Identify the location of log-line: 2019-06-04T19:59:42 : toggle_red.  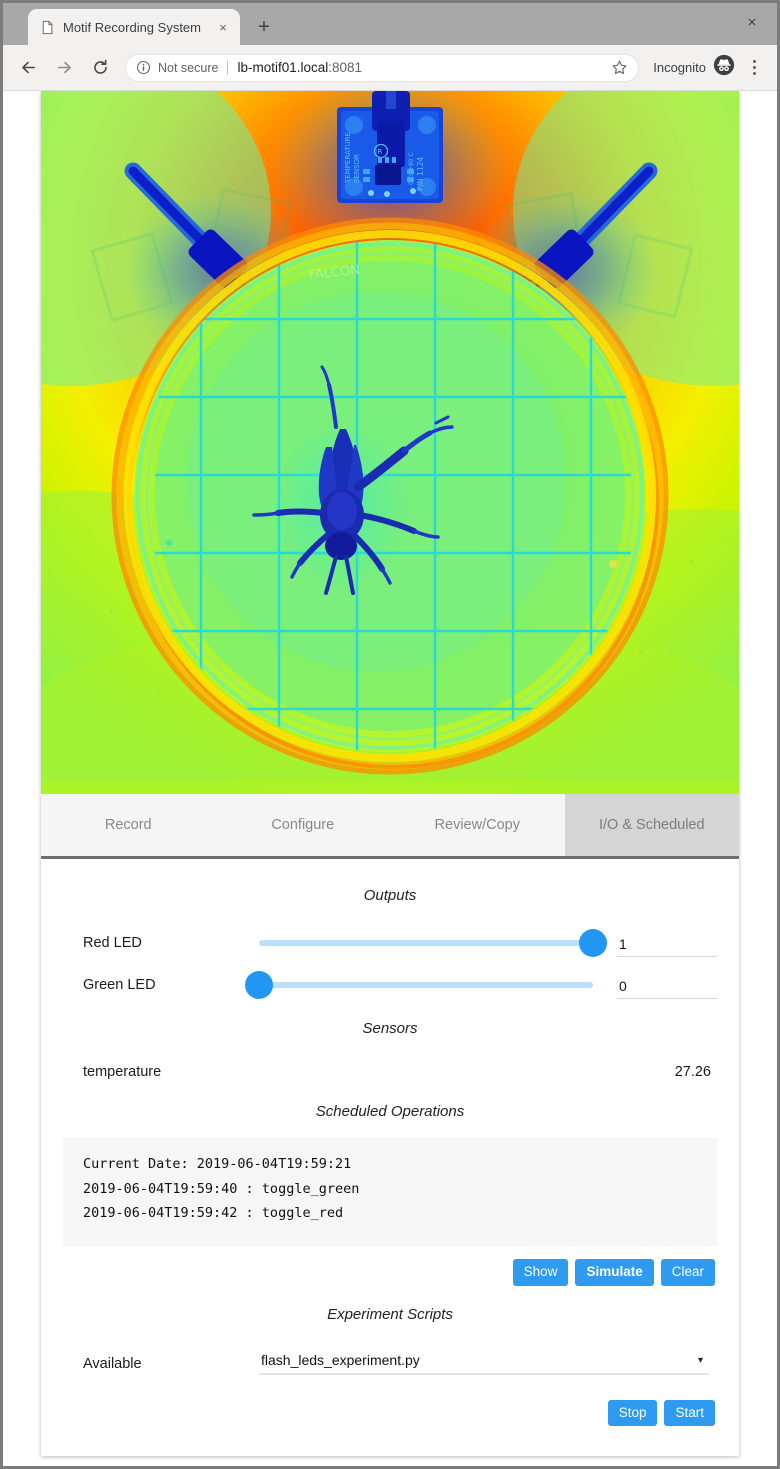
(213, 1213).